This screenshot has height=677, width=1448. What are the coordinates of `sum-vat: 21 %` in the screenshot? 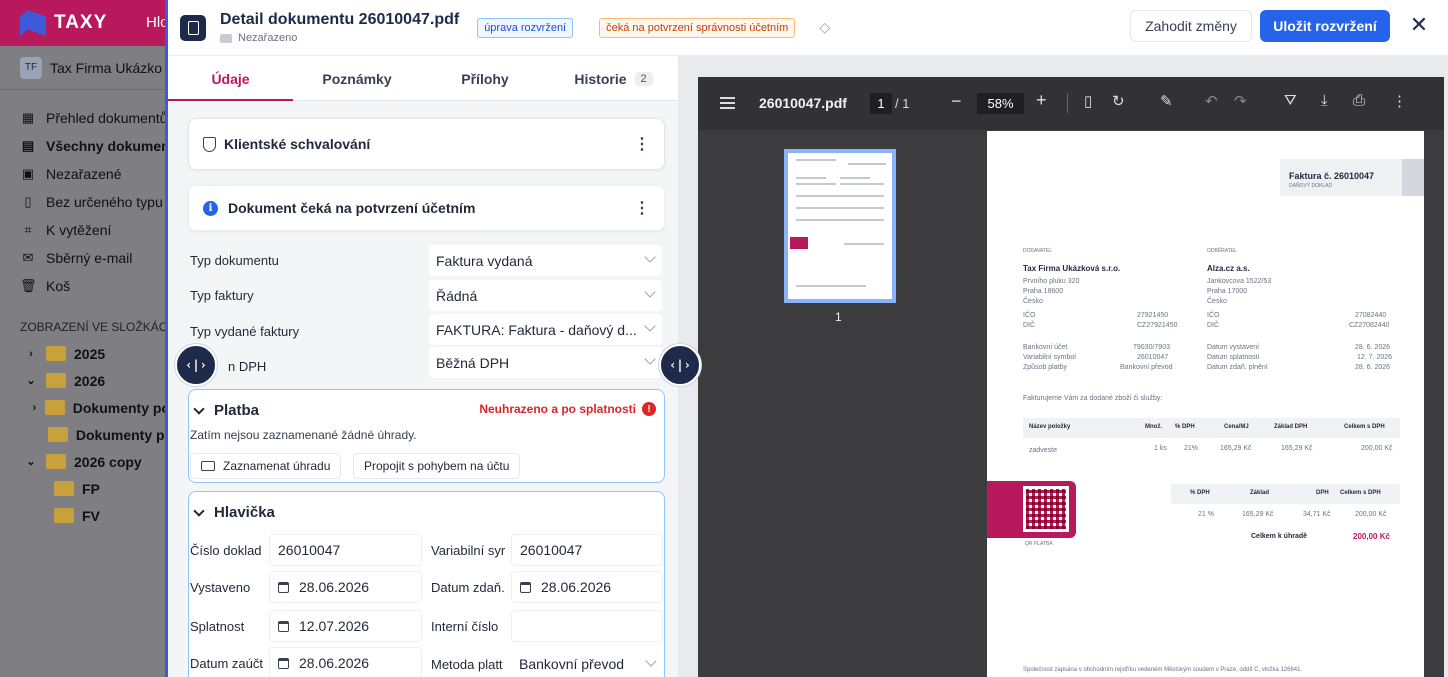 It's located at (1206, 514).